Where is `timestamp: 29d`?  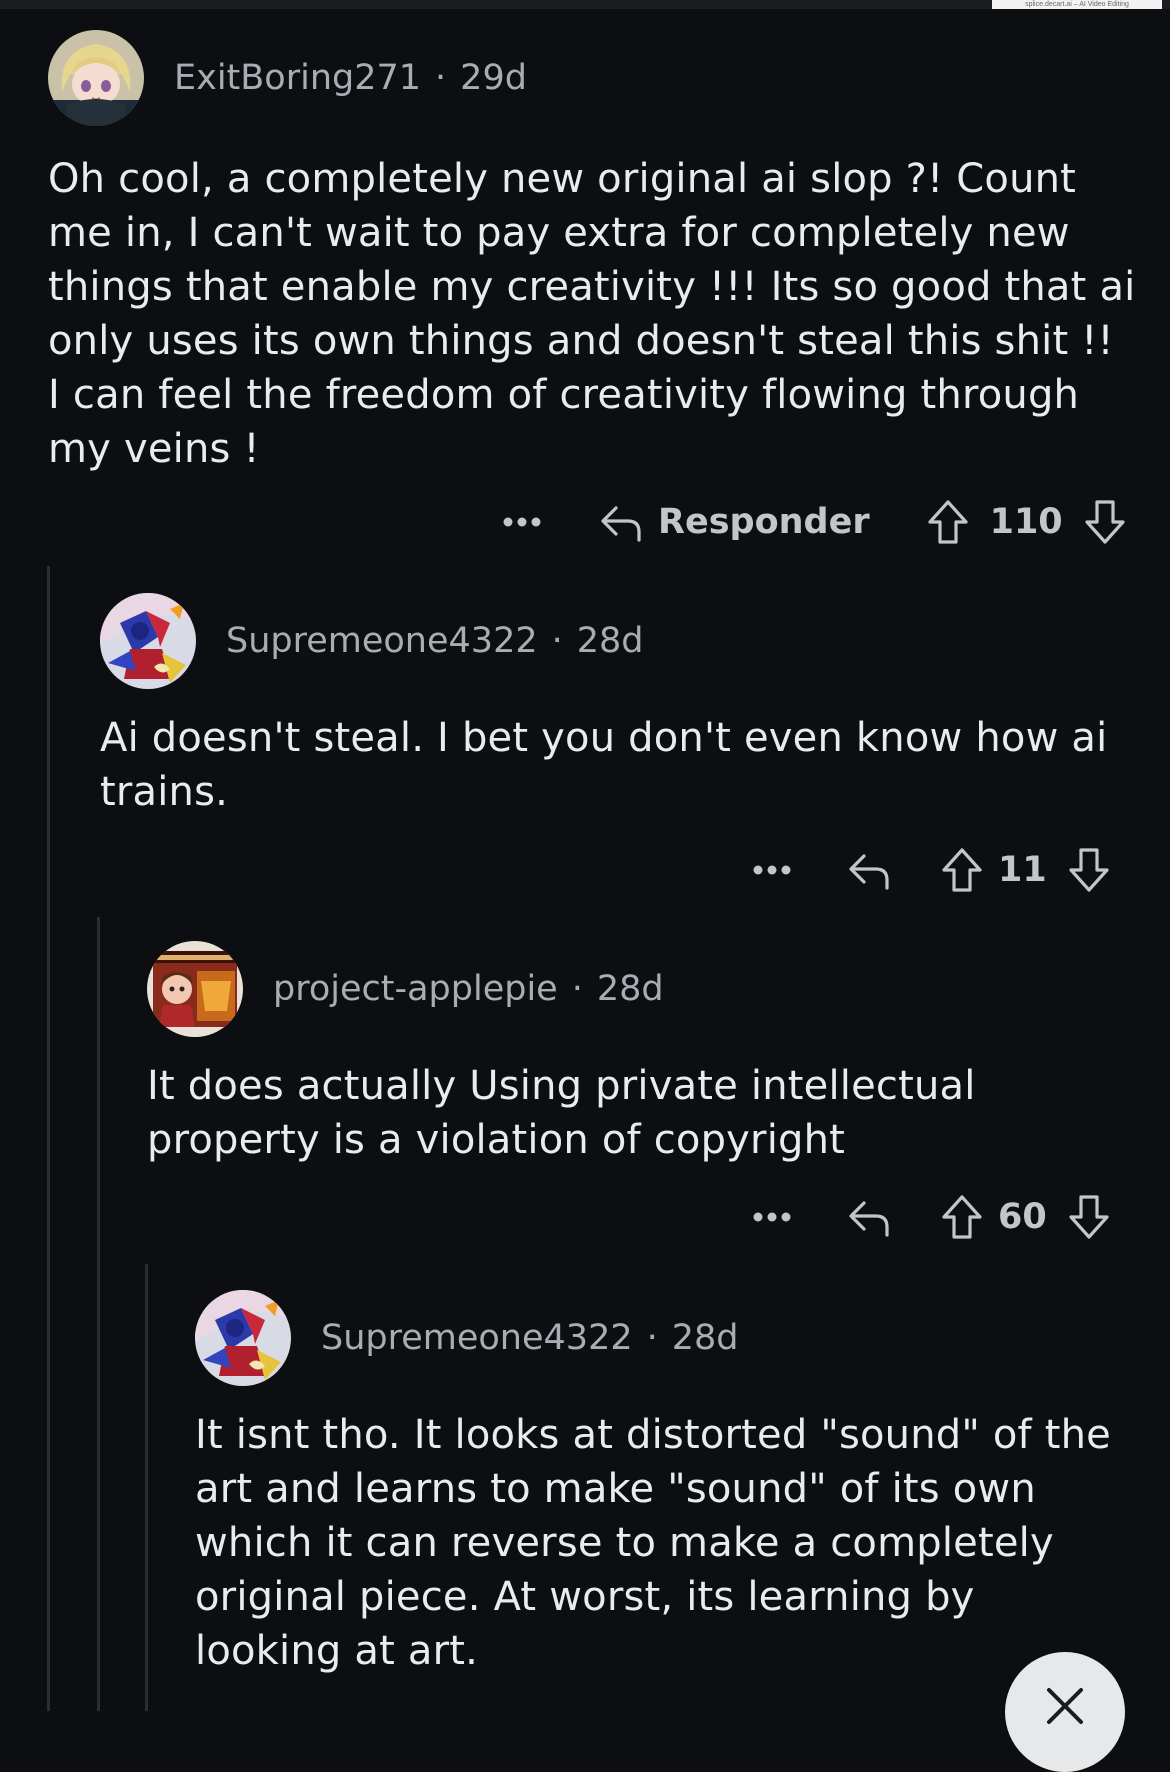 timestamp: 29d is located at coordinates (493, 78).